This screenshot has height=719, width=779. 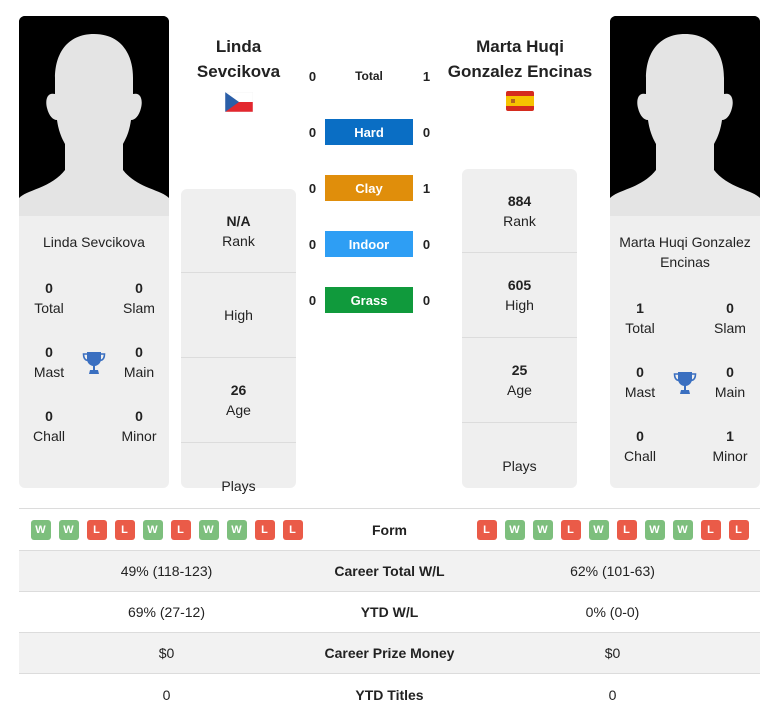 What do you see at coordinates (166, 571) in the screenshot?
I see `player1-value: 49% (118-123)` at bounding box center [166, 571].